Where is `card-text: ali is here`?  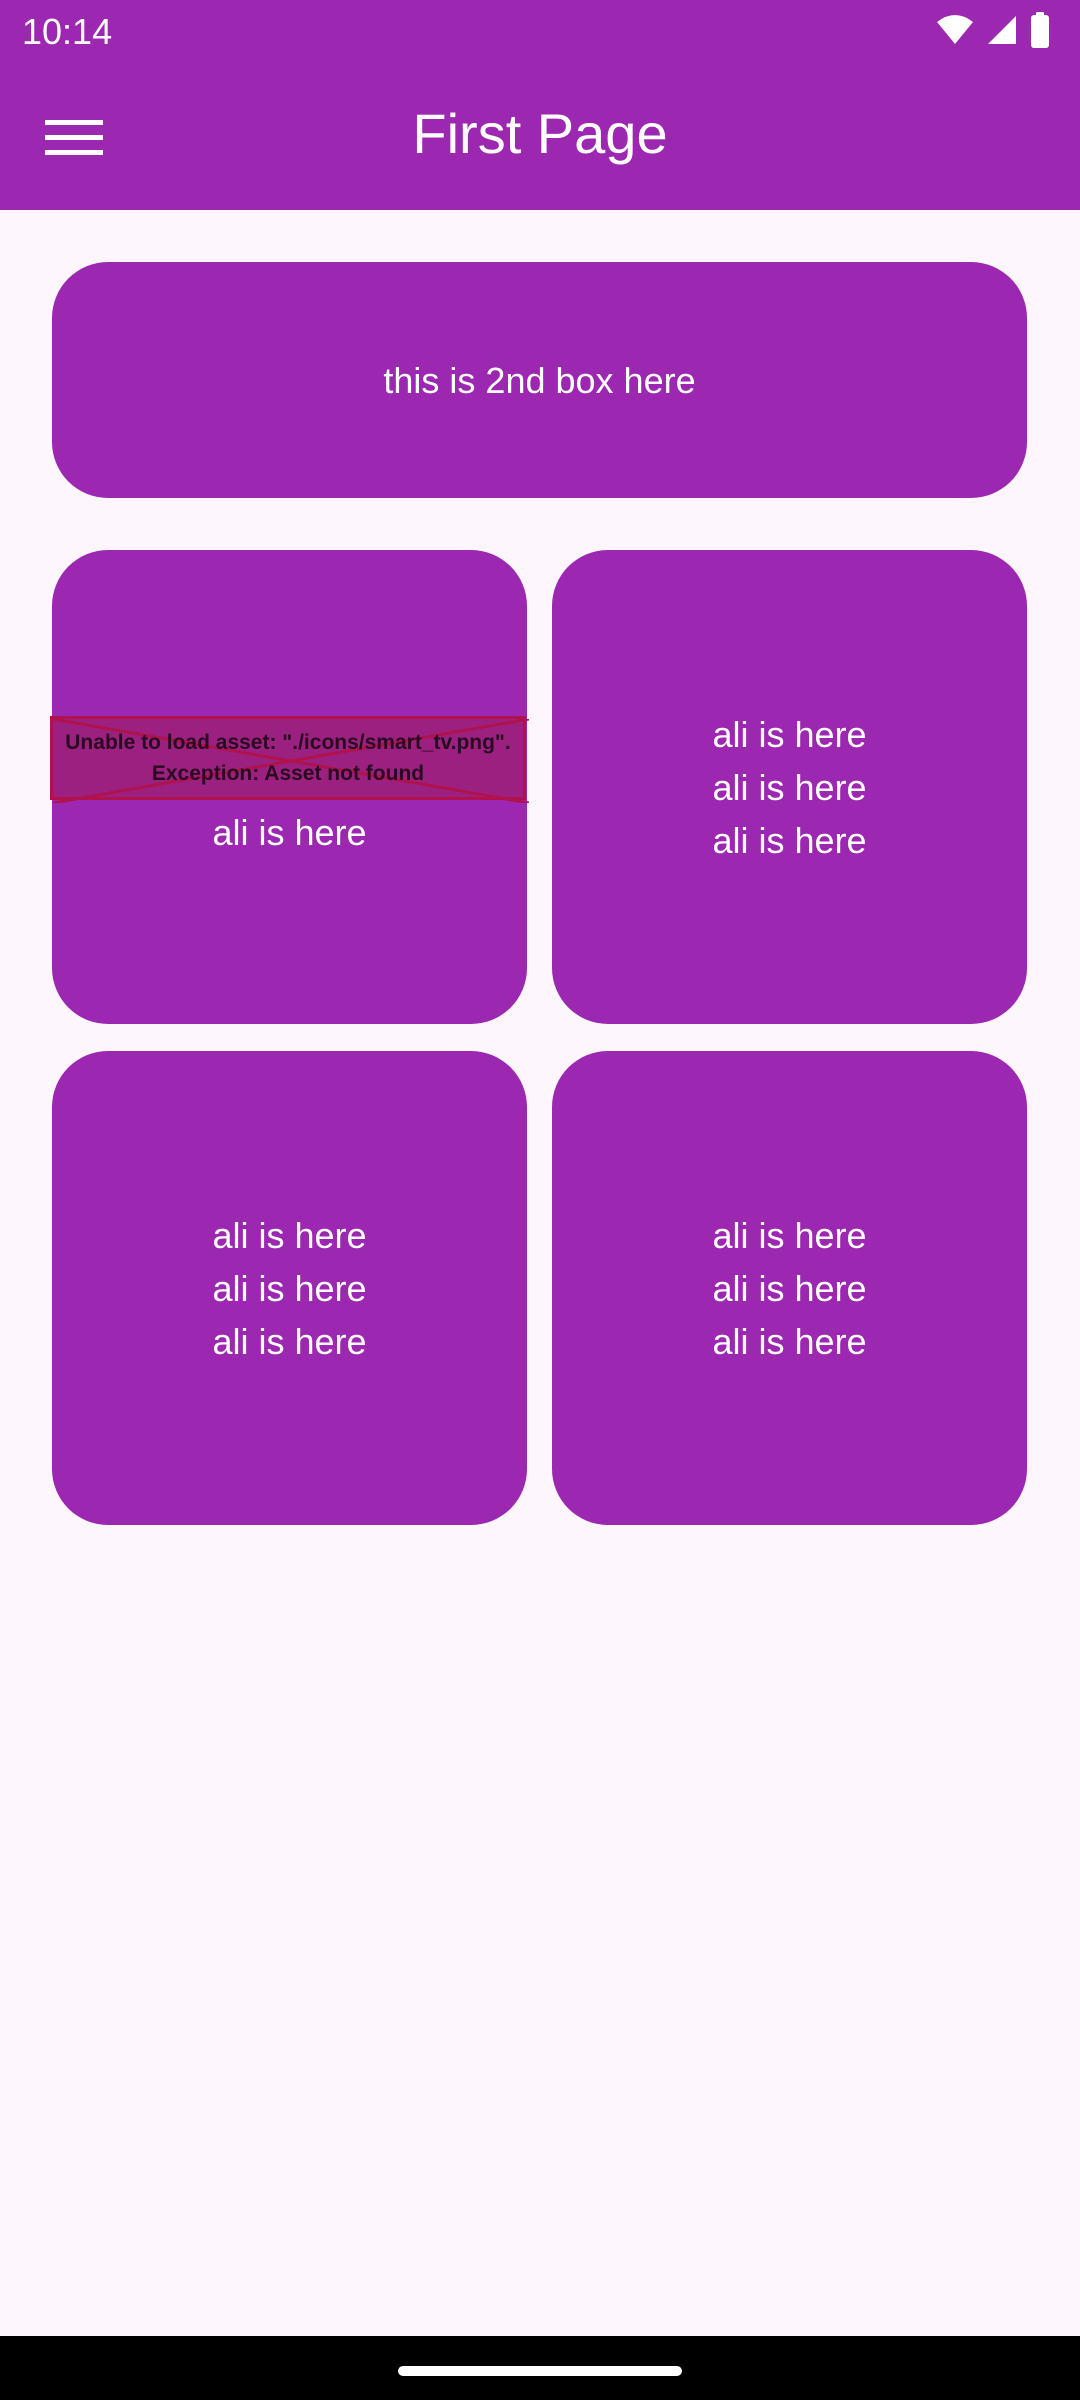
card-text: ali is here is located at coordinates (289, 832).